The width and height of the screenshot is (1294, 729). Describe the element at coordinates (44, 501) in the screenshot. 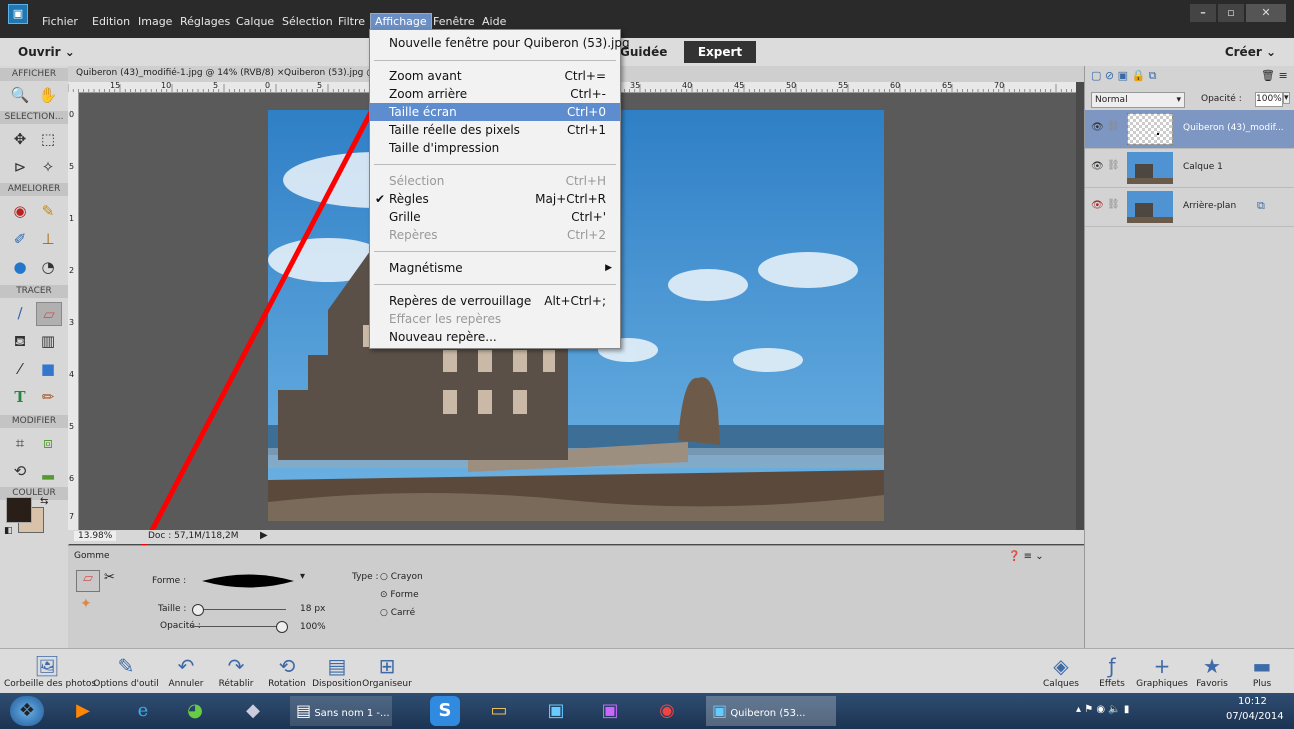

I see `swap-colors-icon: ⇆` at that location.